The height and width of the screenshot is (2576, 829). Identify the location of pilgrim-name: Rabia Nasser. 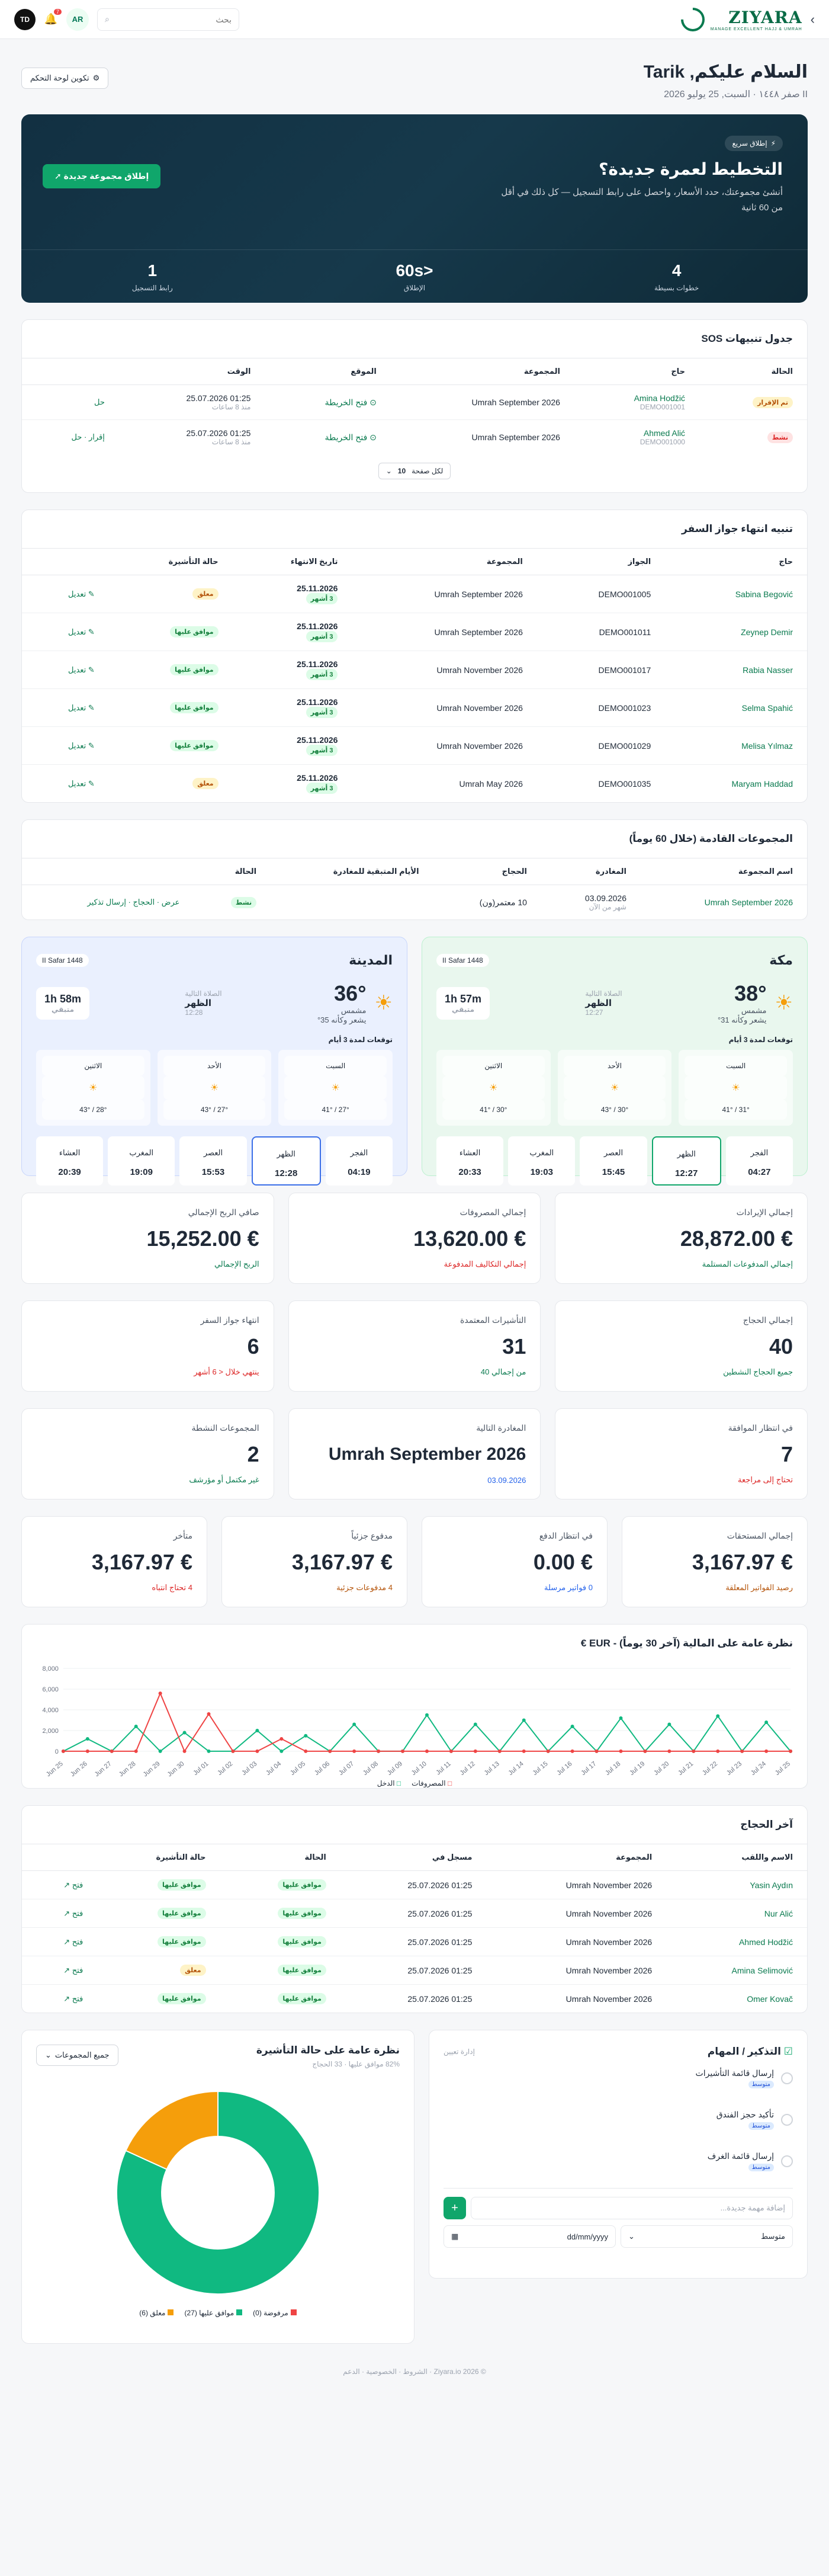
(736, 670).